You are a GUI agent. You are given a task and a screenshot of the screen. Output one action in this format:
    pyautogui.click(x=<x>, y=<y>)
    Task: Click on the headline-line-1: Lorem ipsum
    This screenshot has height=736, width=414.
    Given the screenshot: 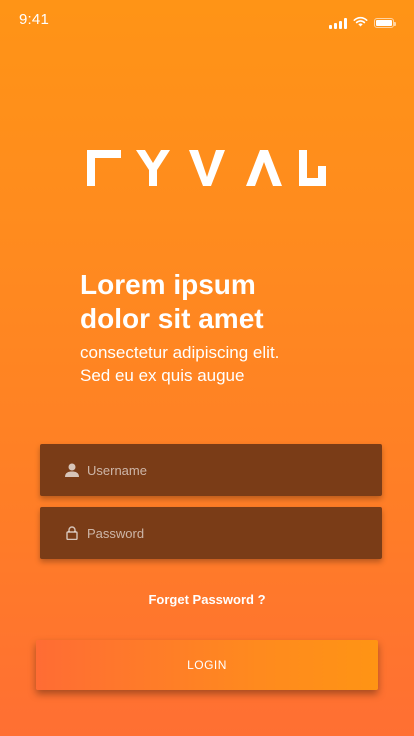 What is the action you would take?
    pyautogui.click(x=168, y=284)
    